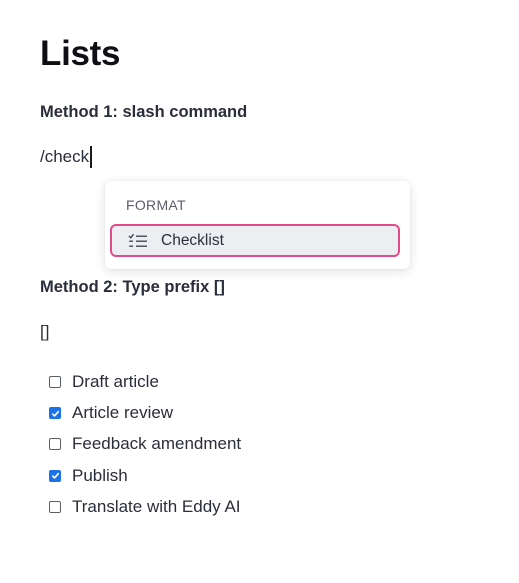 Image resolution: width=519 pixels, height=583 pixels. Describe the element at coordinates (80, 53) in the screenshot. I see `page-title: Lists` at that location.